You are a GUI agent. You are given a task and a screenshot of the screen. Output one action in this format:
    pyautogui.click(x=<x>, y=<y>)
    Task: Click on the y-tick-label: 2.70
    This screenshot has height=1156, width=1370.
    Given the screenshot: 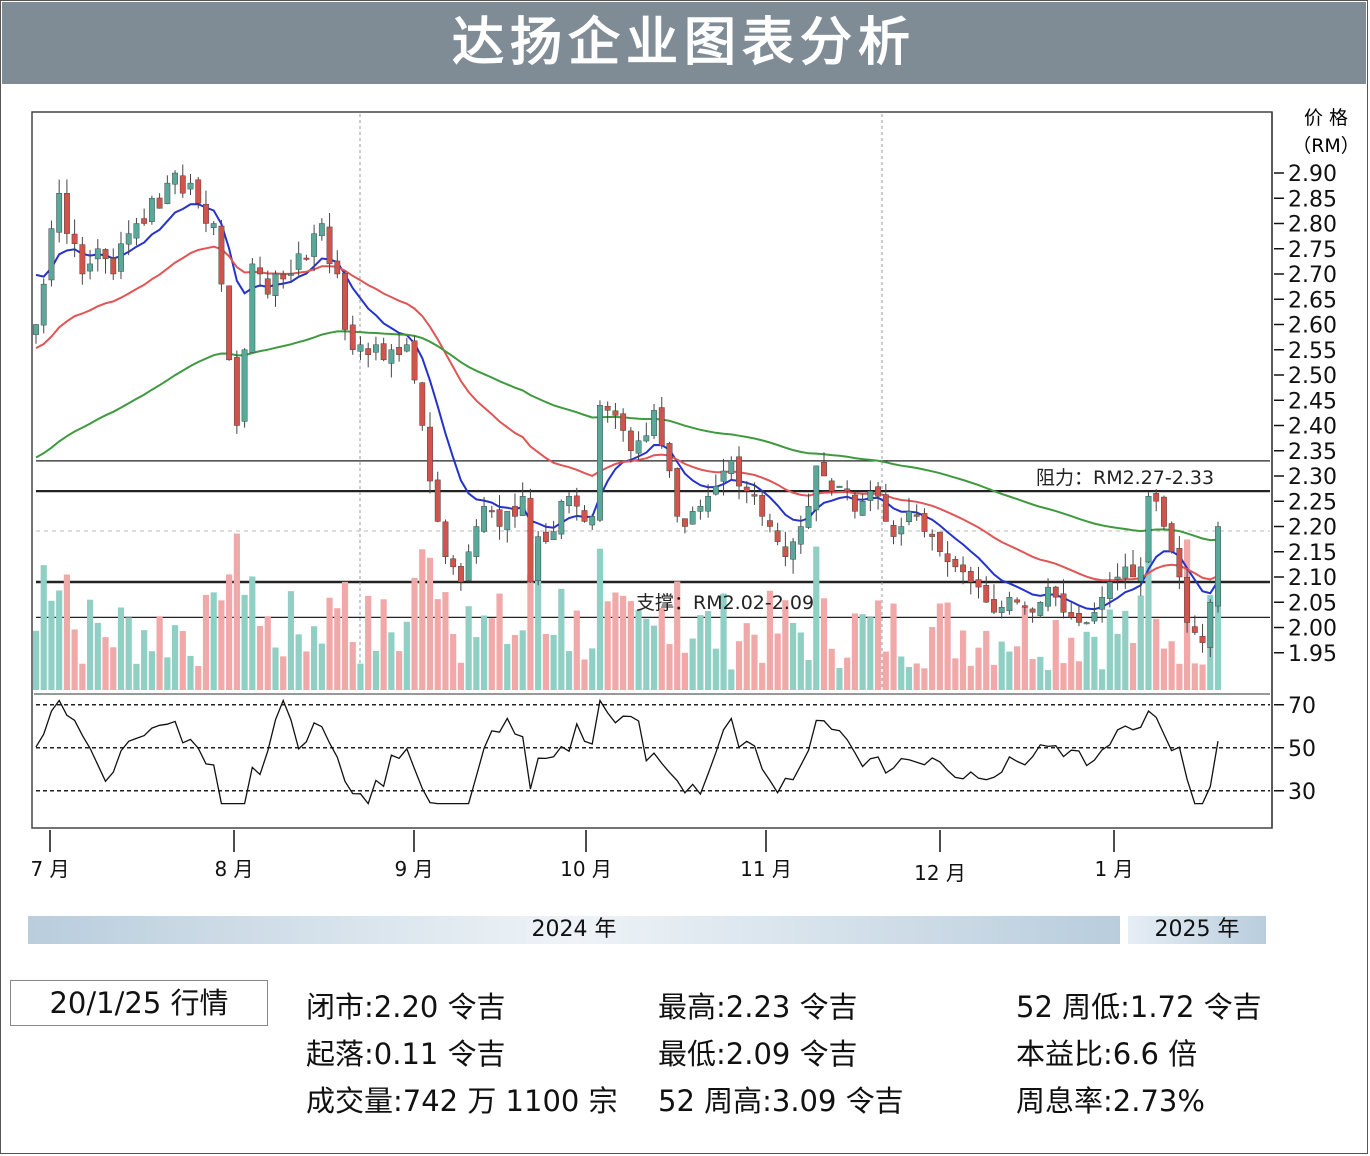 What is the action you would take?
    pyautogui.click(x=1312, y=275)
    